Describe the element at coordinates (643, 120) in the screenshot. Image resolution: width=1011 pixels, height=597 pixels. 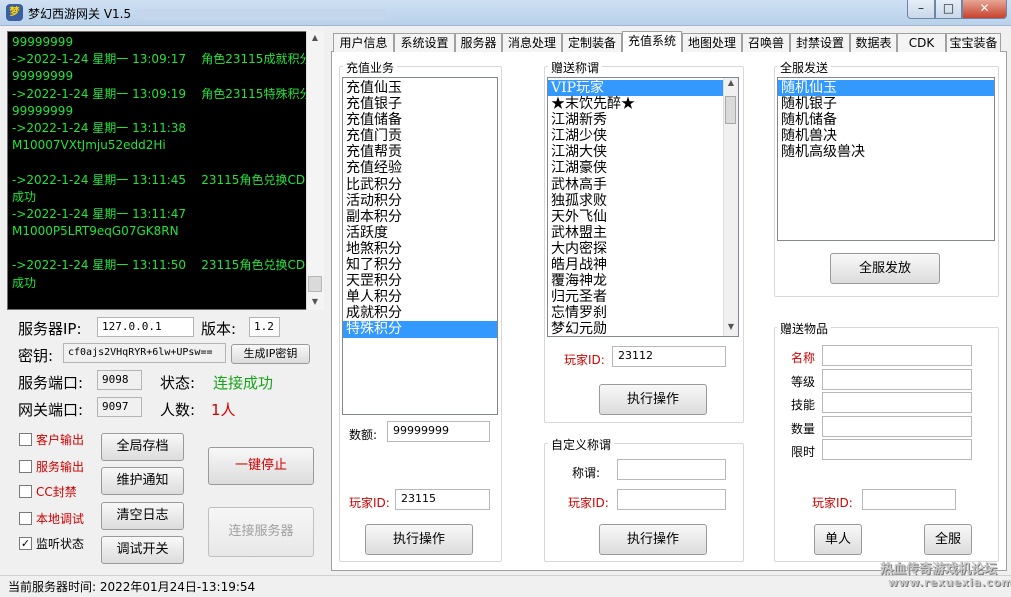
I see `list-item: 江湖新秀` at that location.